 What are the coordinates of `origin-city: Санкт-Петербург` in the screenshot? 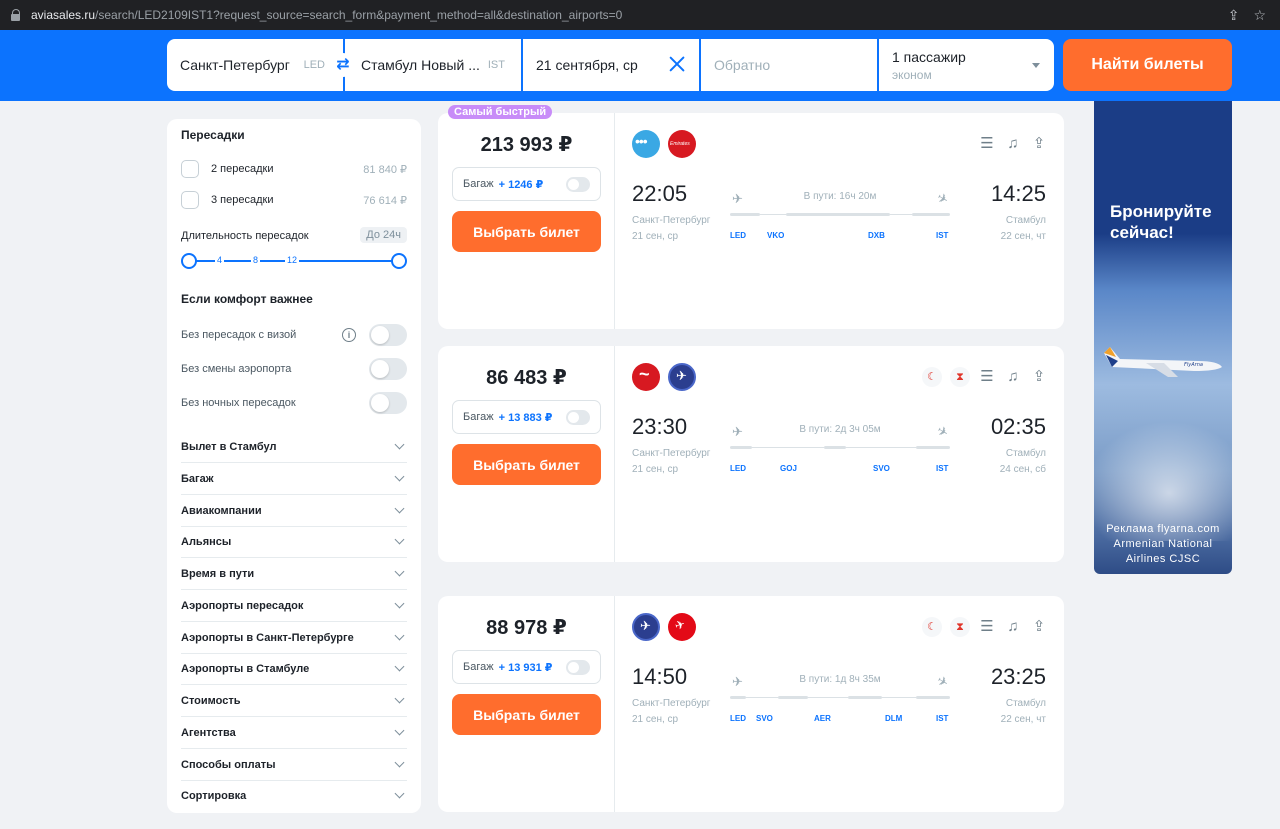 It's located at (235, 65).